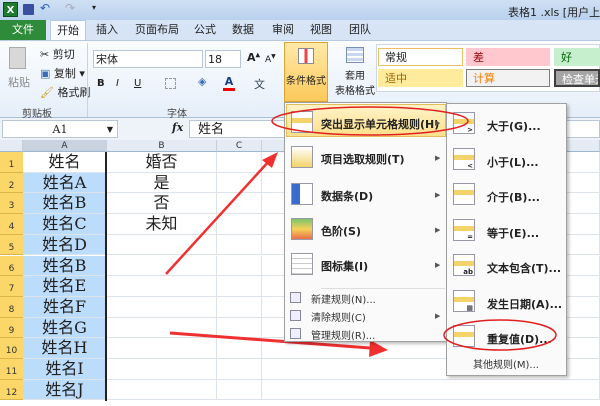  What do you see at coordinates (464, 123) in the screenshot?
I see `greater-than-icon: >` at bounding box center [464, 123].